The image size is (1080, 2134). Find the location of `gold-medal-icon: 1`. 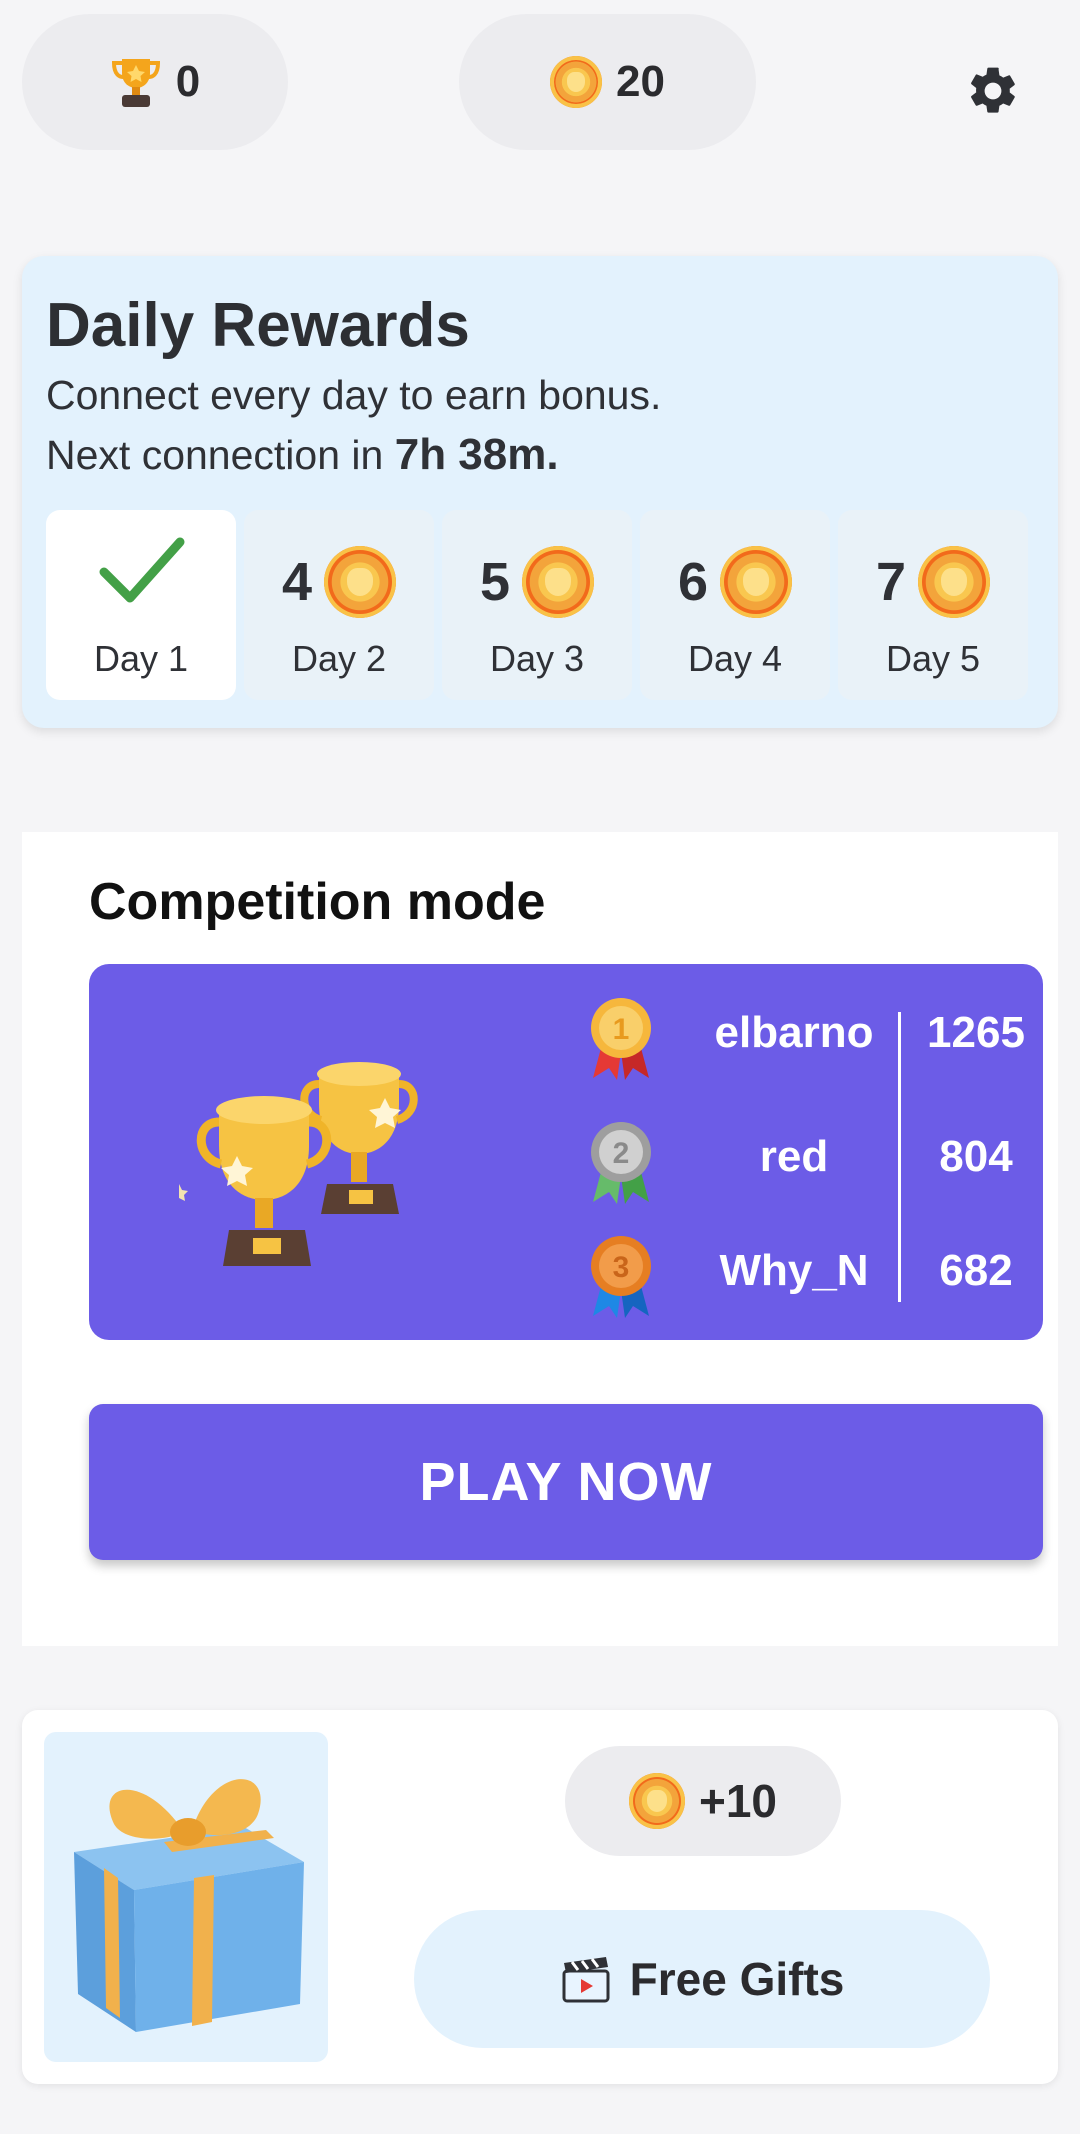

gold-medal-icon: 1 is located at coordinates (621, 1039).